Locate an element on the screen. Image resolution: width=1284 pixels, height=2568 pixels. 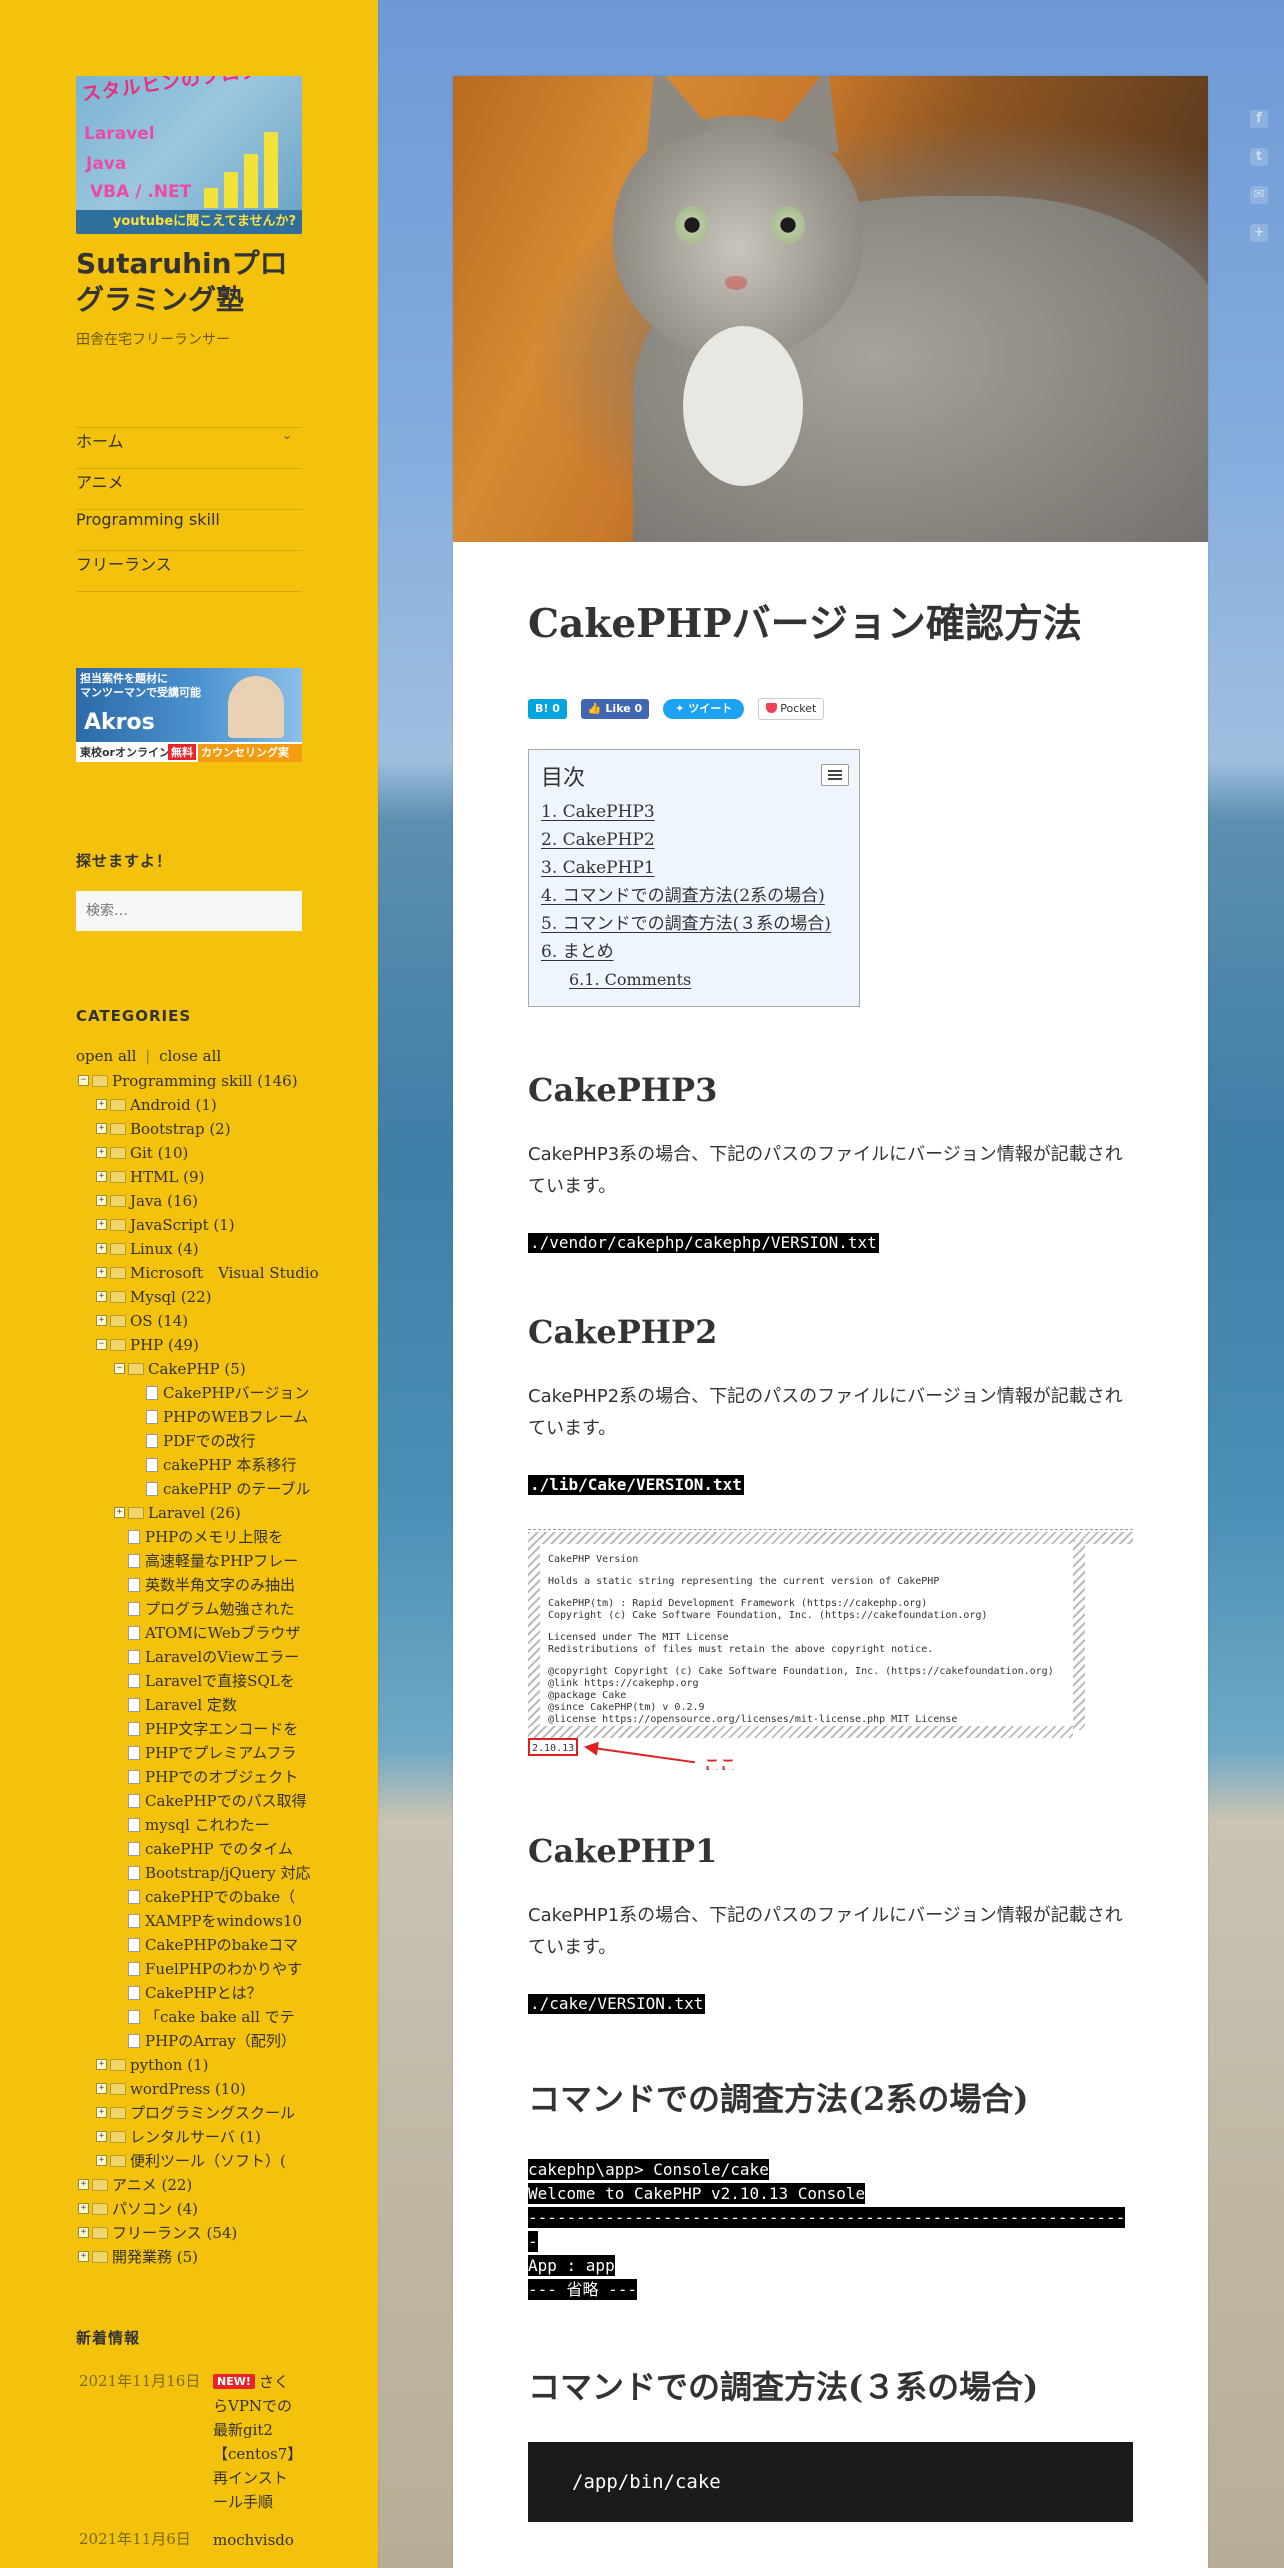
open-all-link: open all is located at coordinates (106, 1056).